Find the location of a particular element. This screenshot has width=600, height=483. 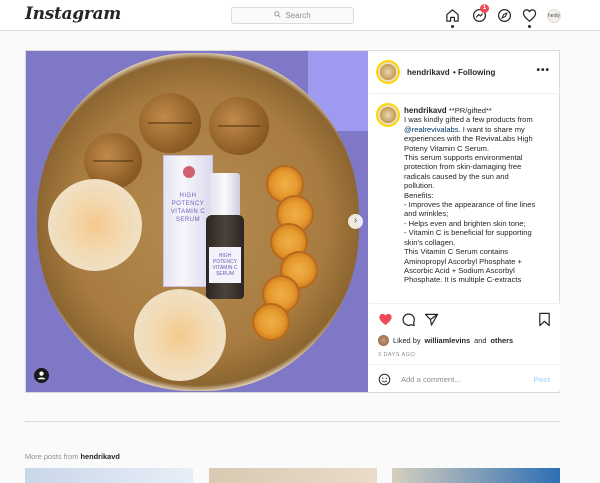

top-navigation-bar: Instagram Search 1 heidy is located at coordinates (300, 15).